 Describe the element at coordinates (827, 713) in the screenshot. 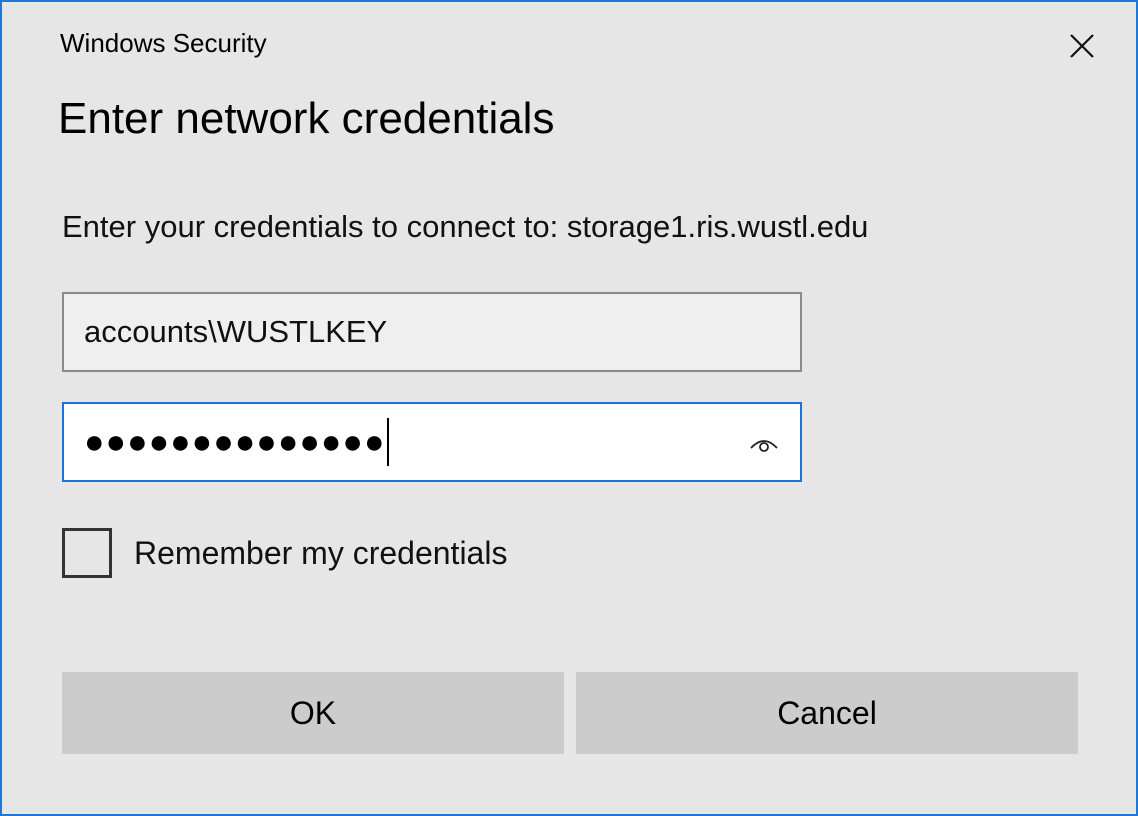

I see `cancel-button: Cancel` at that location.